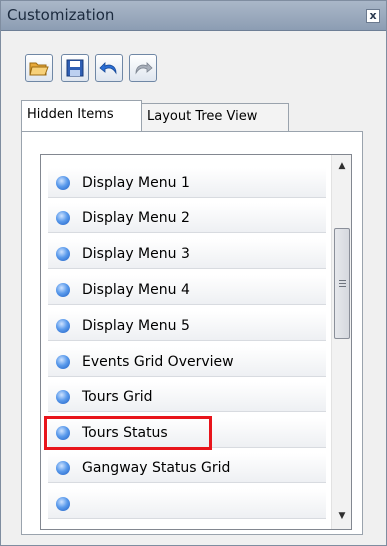 The image size is (387, 546). What do you see at coordinates (136, 254) in the screenshot?
I see `list-item-label: Display Menu 3` at bounding box center [136, 254].